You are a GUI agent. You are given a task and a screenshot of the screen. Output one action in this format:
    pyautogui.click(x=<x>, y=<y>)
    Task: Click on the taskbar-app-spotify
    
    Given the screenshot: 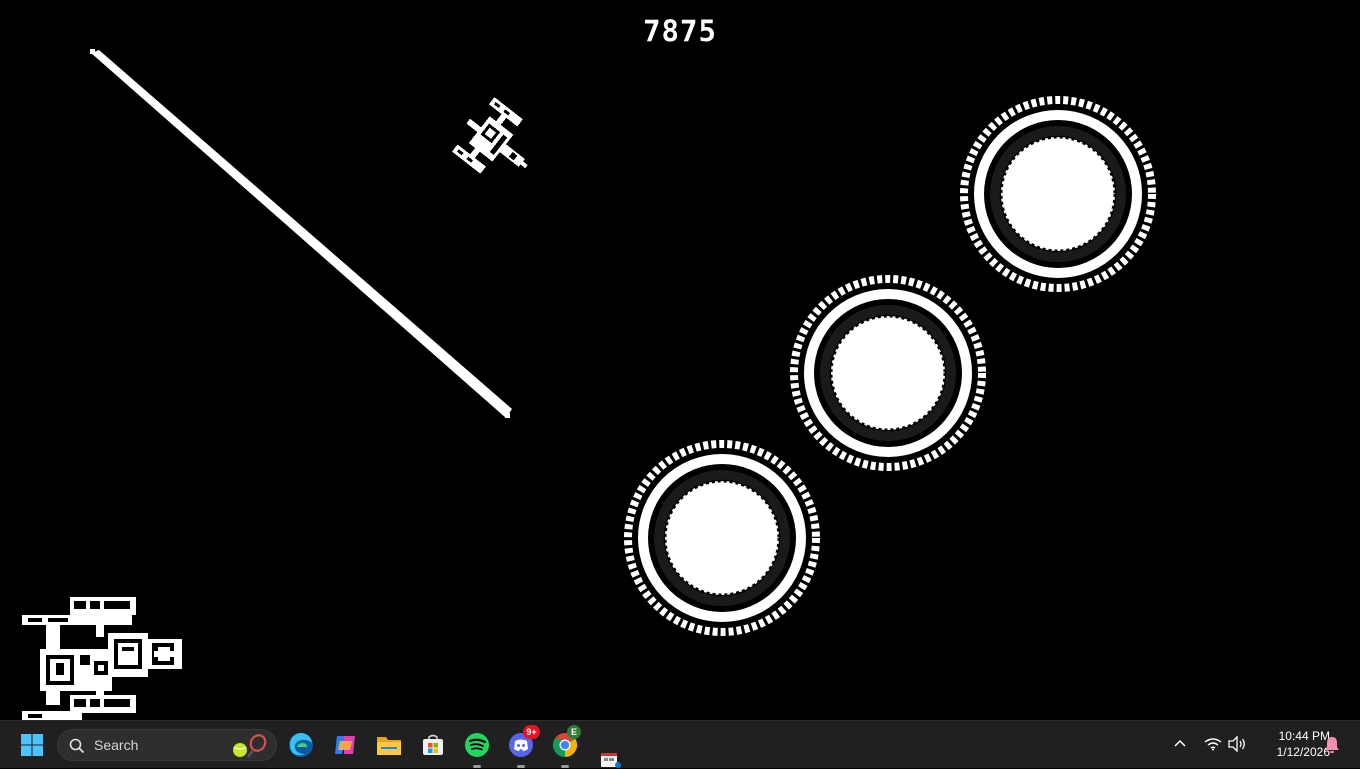 What is the action you would take?
    pyautogui.click(x=477, y=747)
    